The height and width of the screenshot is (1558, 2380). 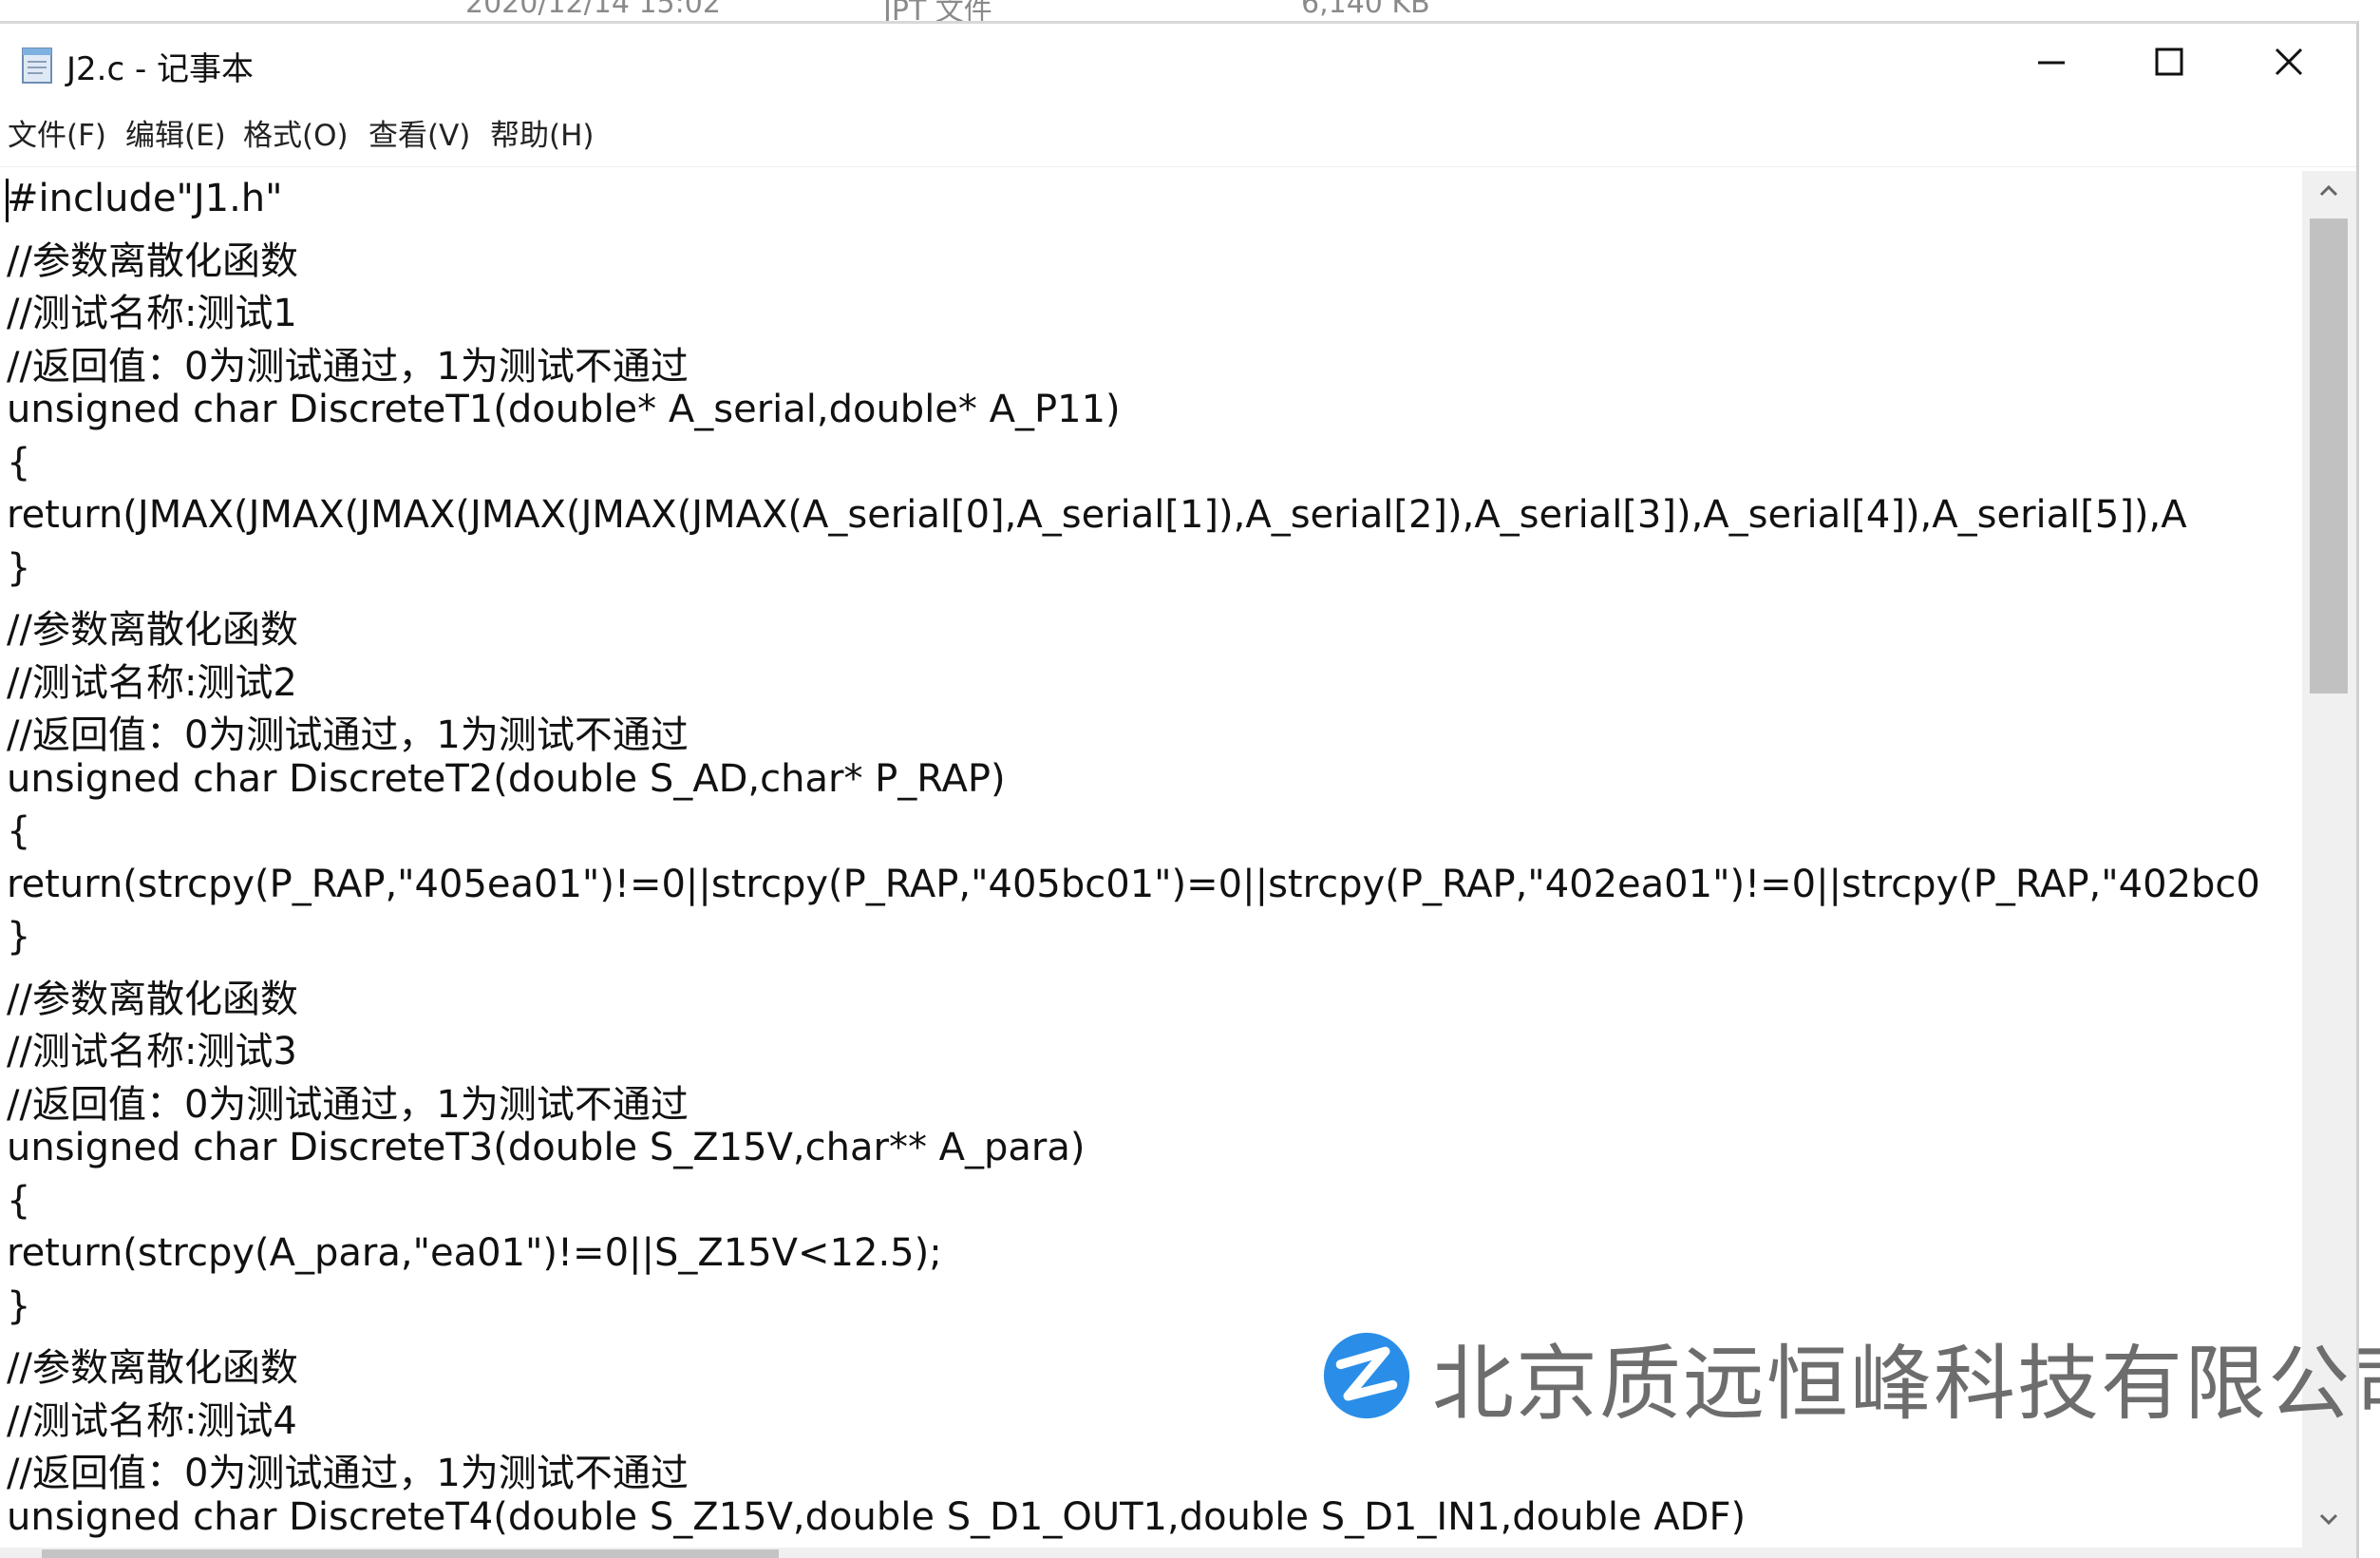 I want to click on background-file-date: 2020/12/14 15:02, so click(x=593, y=10).